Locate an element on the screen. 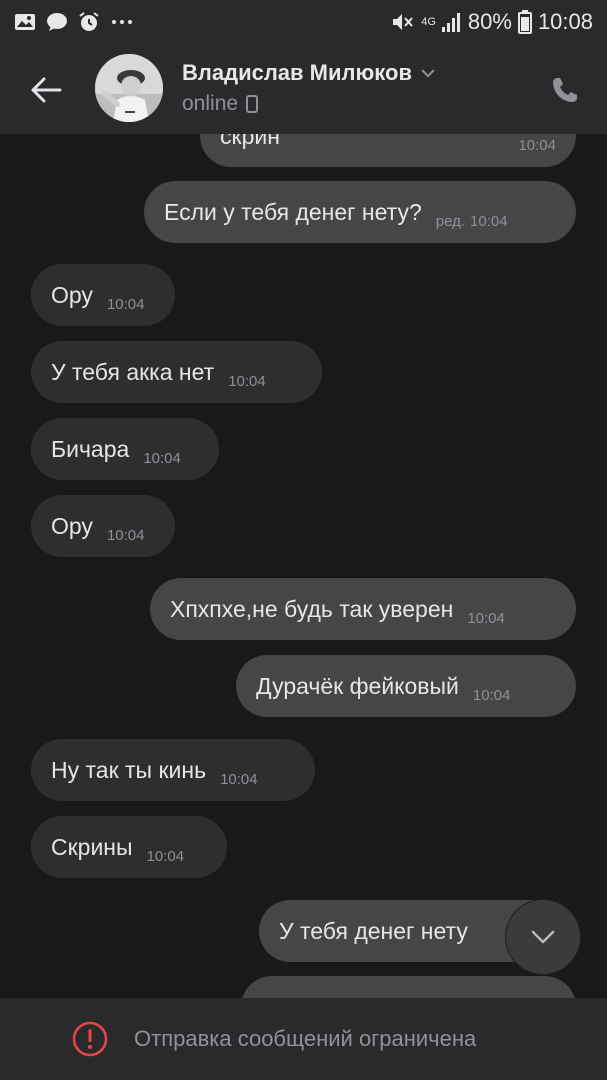  mobile-icon is located at coordinates (252, 104).